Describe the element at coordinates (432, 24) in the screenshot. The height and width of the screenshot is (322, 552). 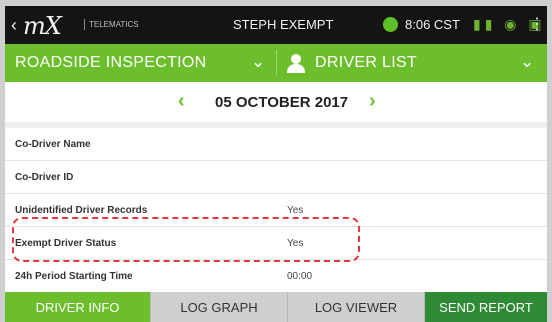
I see `status-time: 8:06 CST` at that location.